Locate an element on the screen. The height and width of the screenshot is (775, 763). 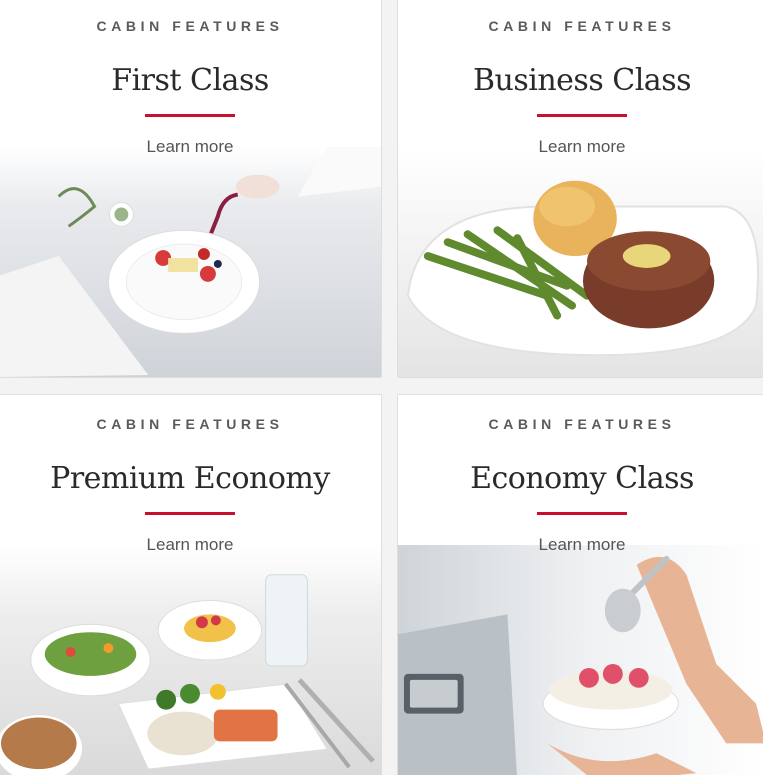
card-title: First Class is located at coordinates (190, 80).